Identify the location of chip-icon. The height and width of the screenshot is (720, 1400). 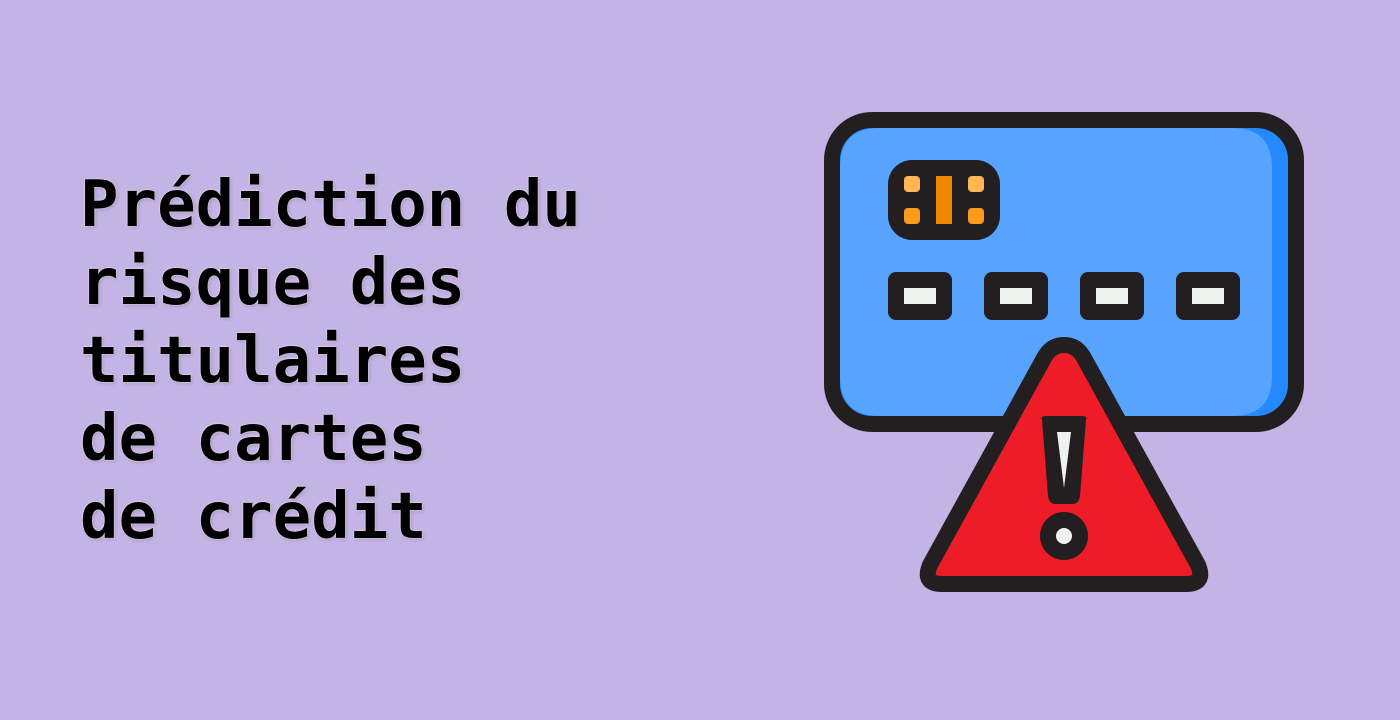
(944, 200).